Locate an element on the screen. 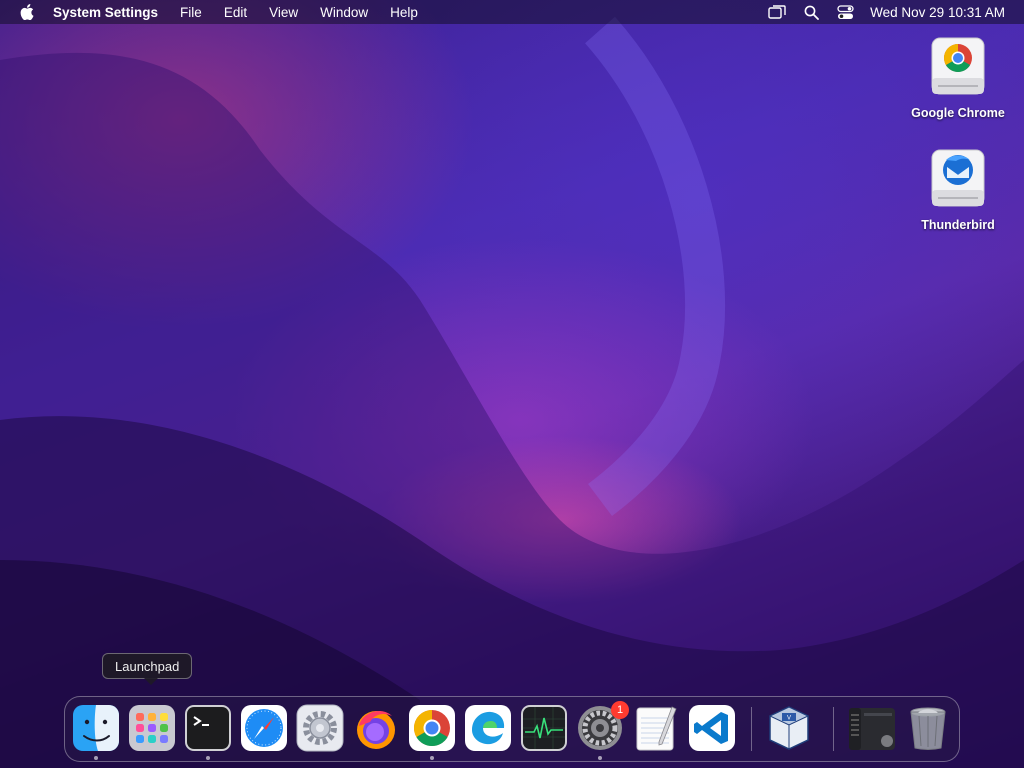  menu-view: View is located at coordinates (283, 12).